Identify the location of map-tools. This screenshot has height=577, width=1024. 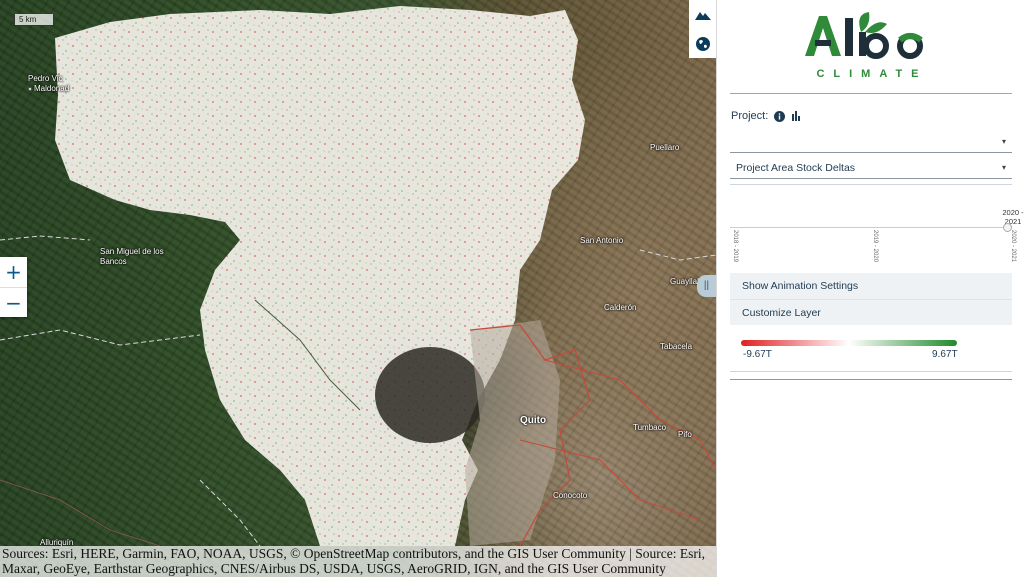
(702, 29).